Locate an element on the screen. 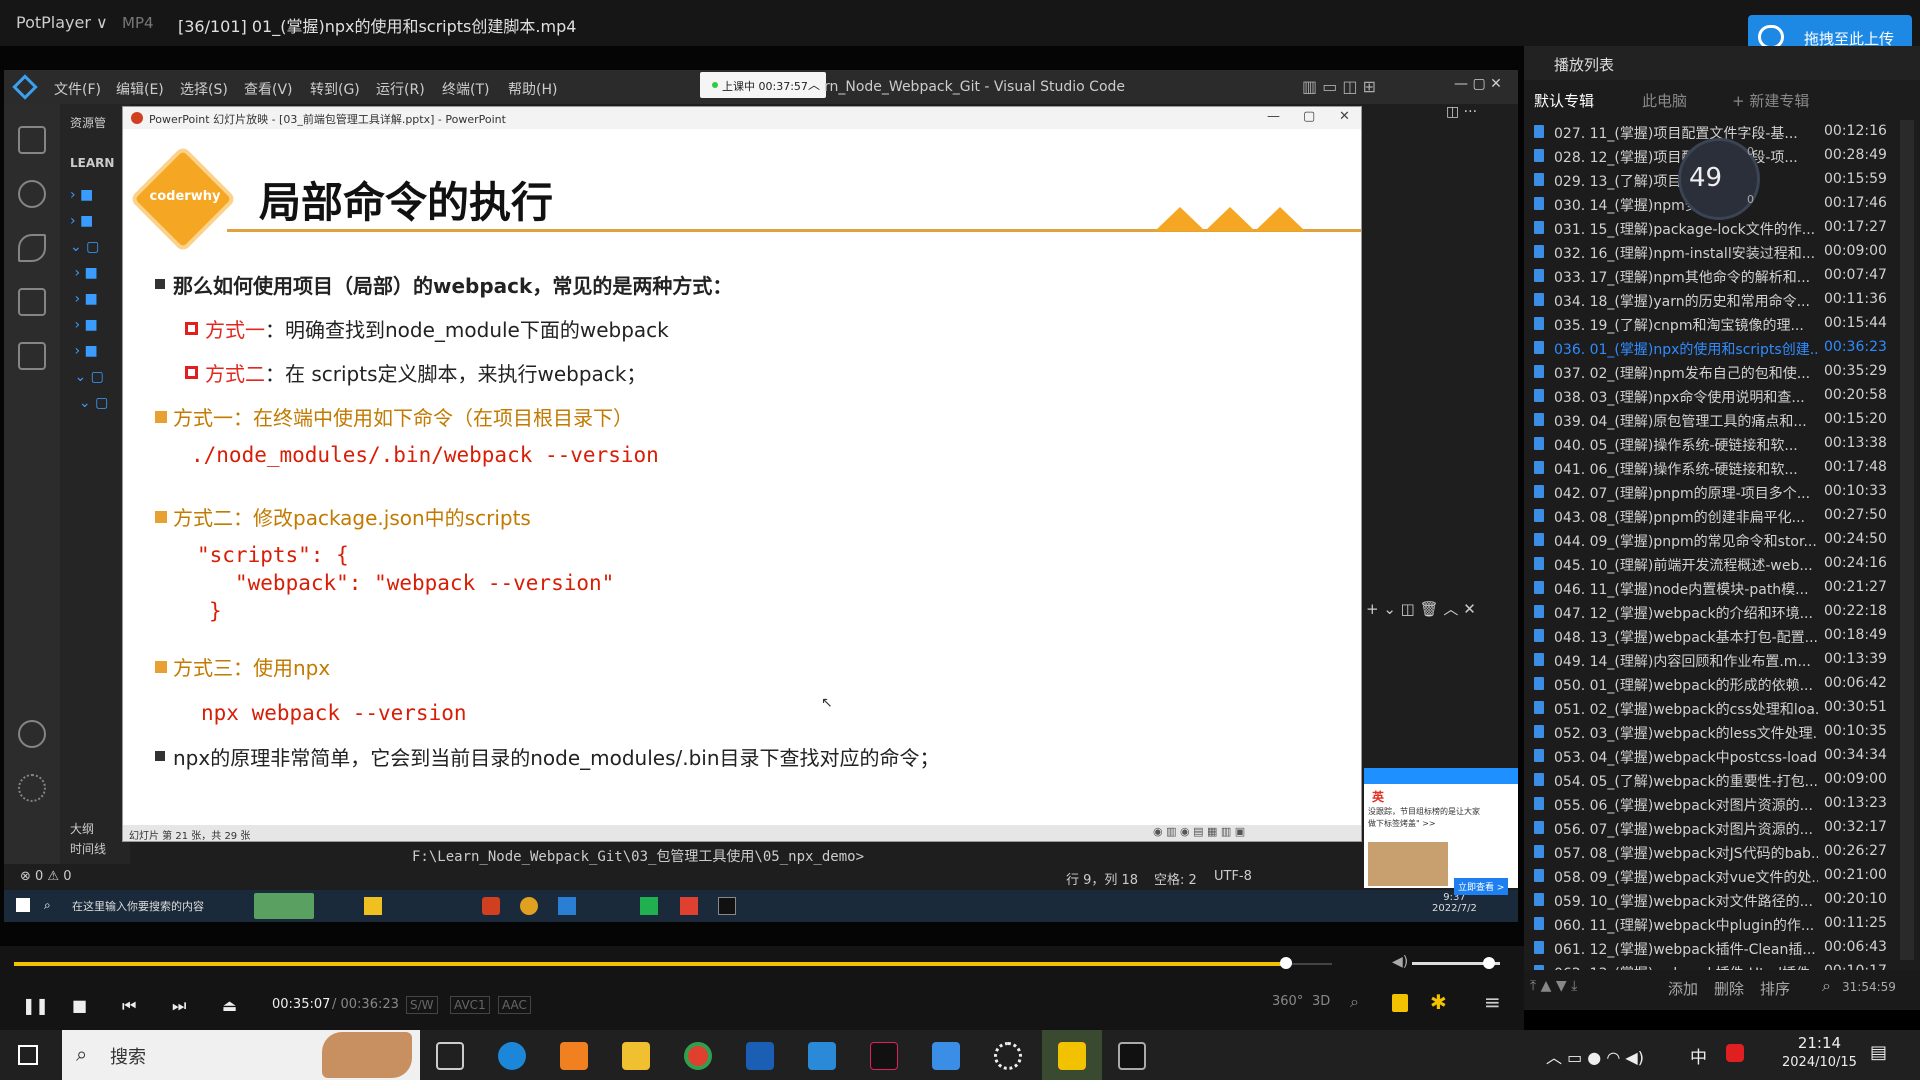 This screenshot has width=1920, height=1080. playlist-item: 050. 01_(理解)webpack的形成的依赖... 00:06:42 is located at coordinates (1715, 684).